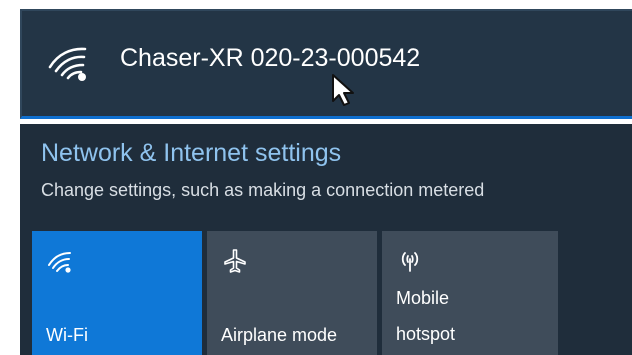 This screenshot has height=355, width=632. Describe the element at coordinates (67, 335) in the screenshot. I see `wifi-tile-label: Wi-Fi` at that location.